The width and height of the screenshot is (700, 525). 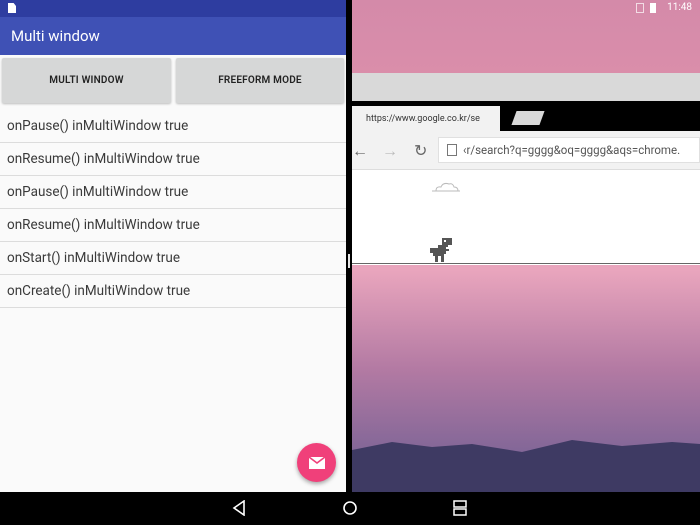 I want to click on url-bar: ‹r/search?q=gggg&oq=gggg&aqs=chrome., so click(x=569, y=150).